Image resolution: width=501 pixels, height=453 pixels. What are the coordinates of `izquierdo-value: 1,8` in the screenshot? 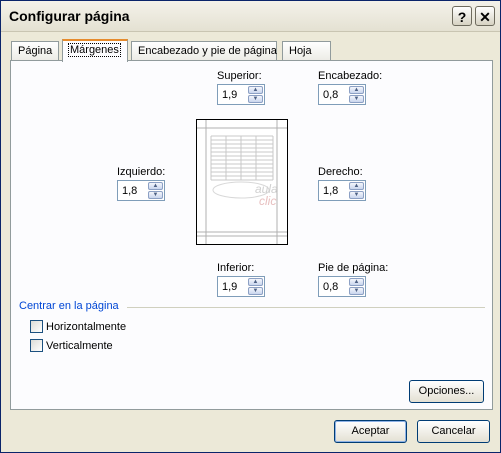 It's located at (130, 191).